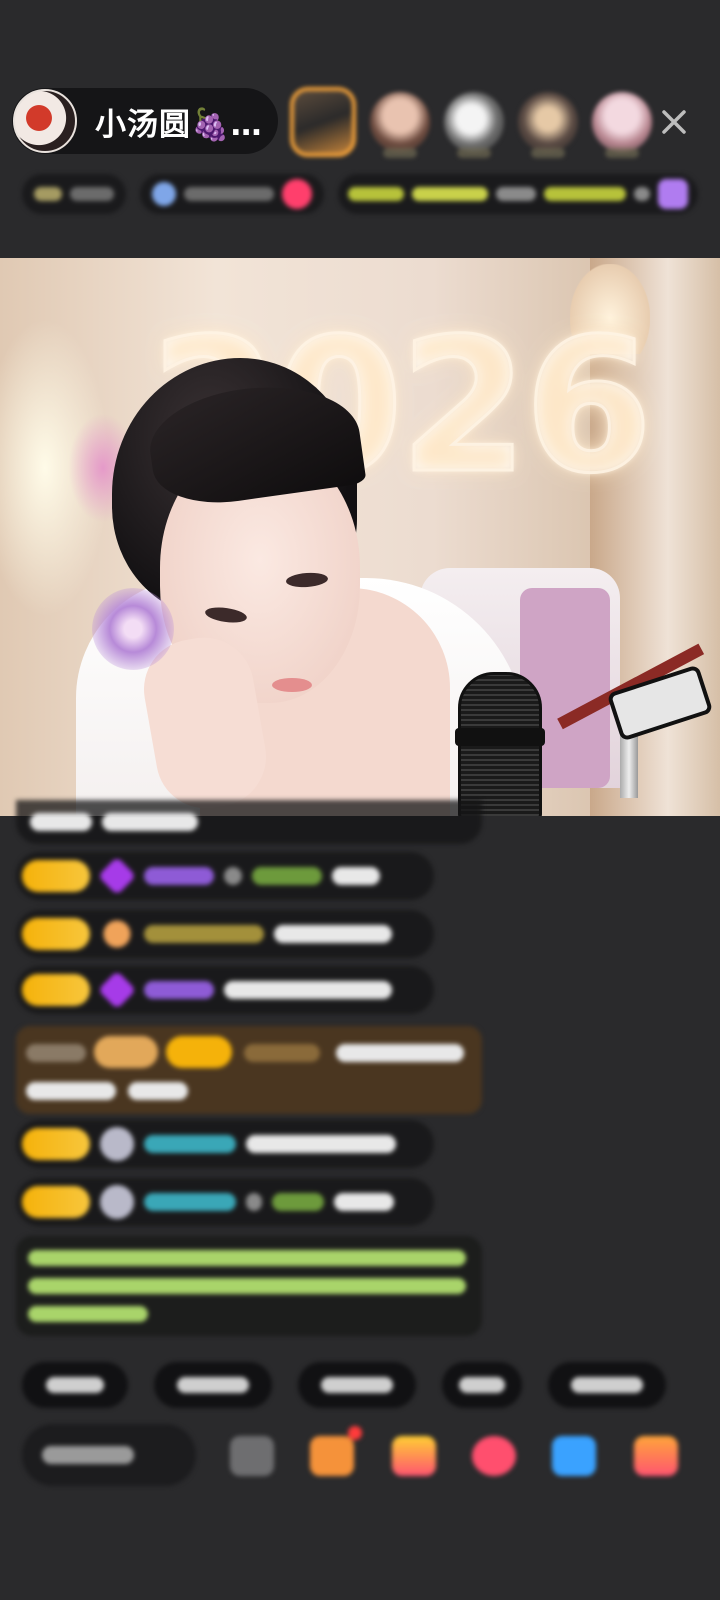 Image resolution: width=720 pixels, height=1600 pixels. Describe the element at coordinates (292, 685) in the screenshot. I see `streamer-lips` at that location.